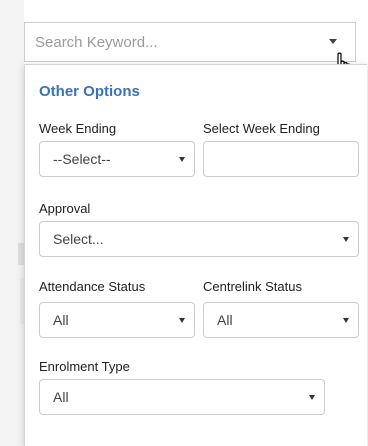 This screenshot has height=446, width=368. Describe the element at coordinates (252, 286) in the screenshot. I see `centrelink-status-label: Centrelink Status` at that location.